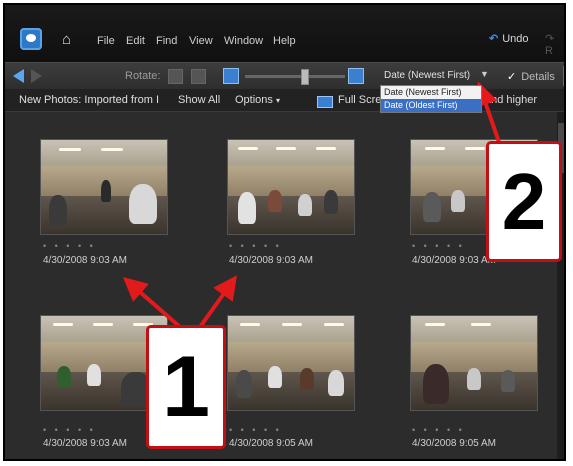  I want to click on sort-order-dropdown: Date (Newest First) Date (Oldest First), so click(431, 99).